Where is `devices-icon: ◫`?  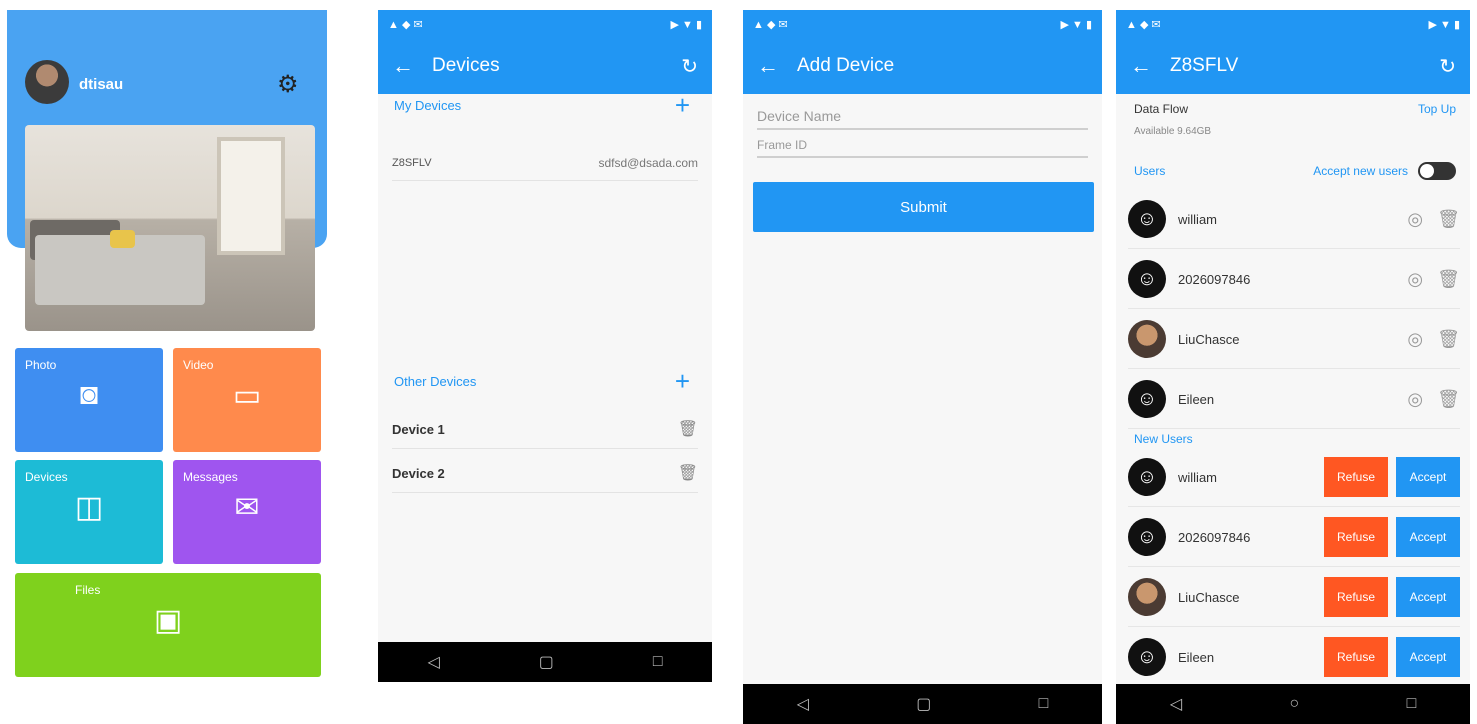
devices-icon: ◫ is located at coordinates (89, 507).